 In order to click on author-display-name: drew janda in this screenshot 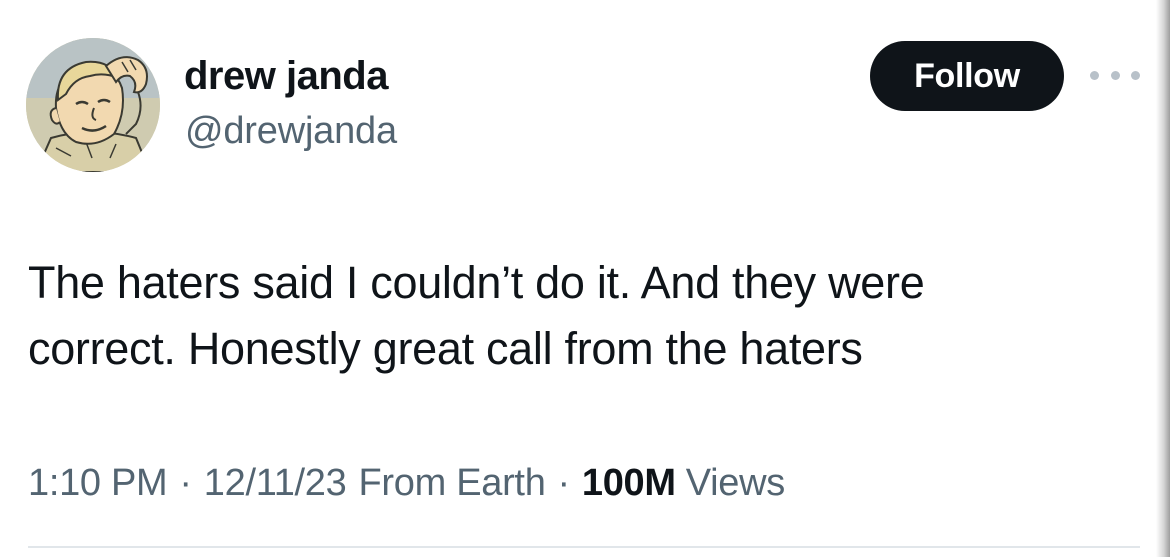, I will do `click(286, 76)`.